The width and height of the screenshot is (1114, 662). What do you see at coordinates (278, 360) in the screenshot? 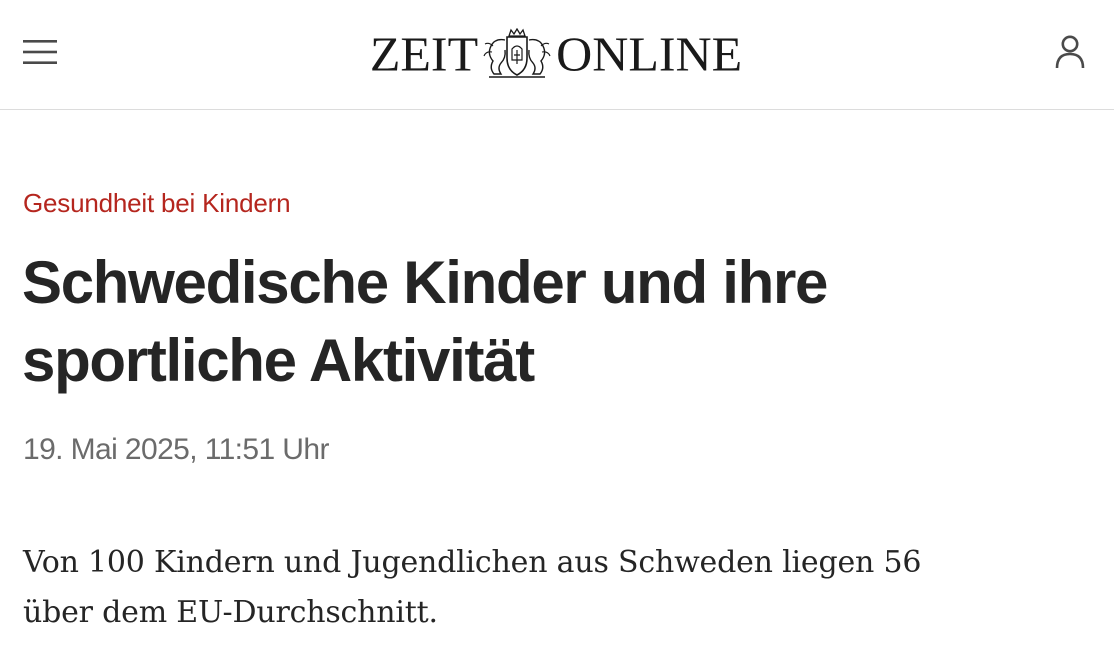
I see `headline-line-2: sportliche Aktivität` at bounding box center [278, 360].